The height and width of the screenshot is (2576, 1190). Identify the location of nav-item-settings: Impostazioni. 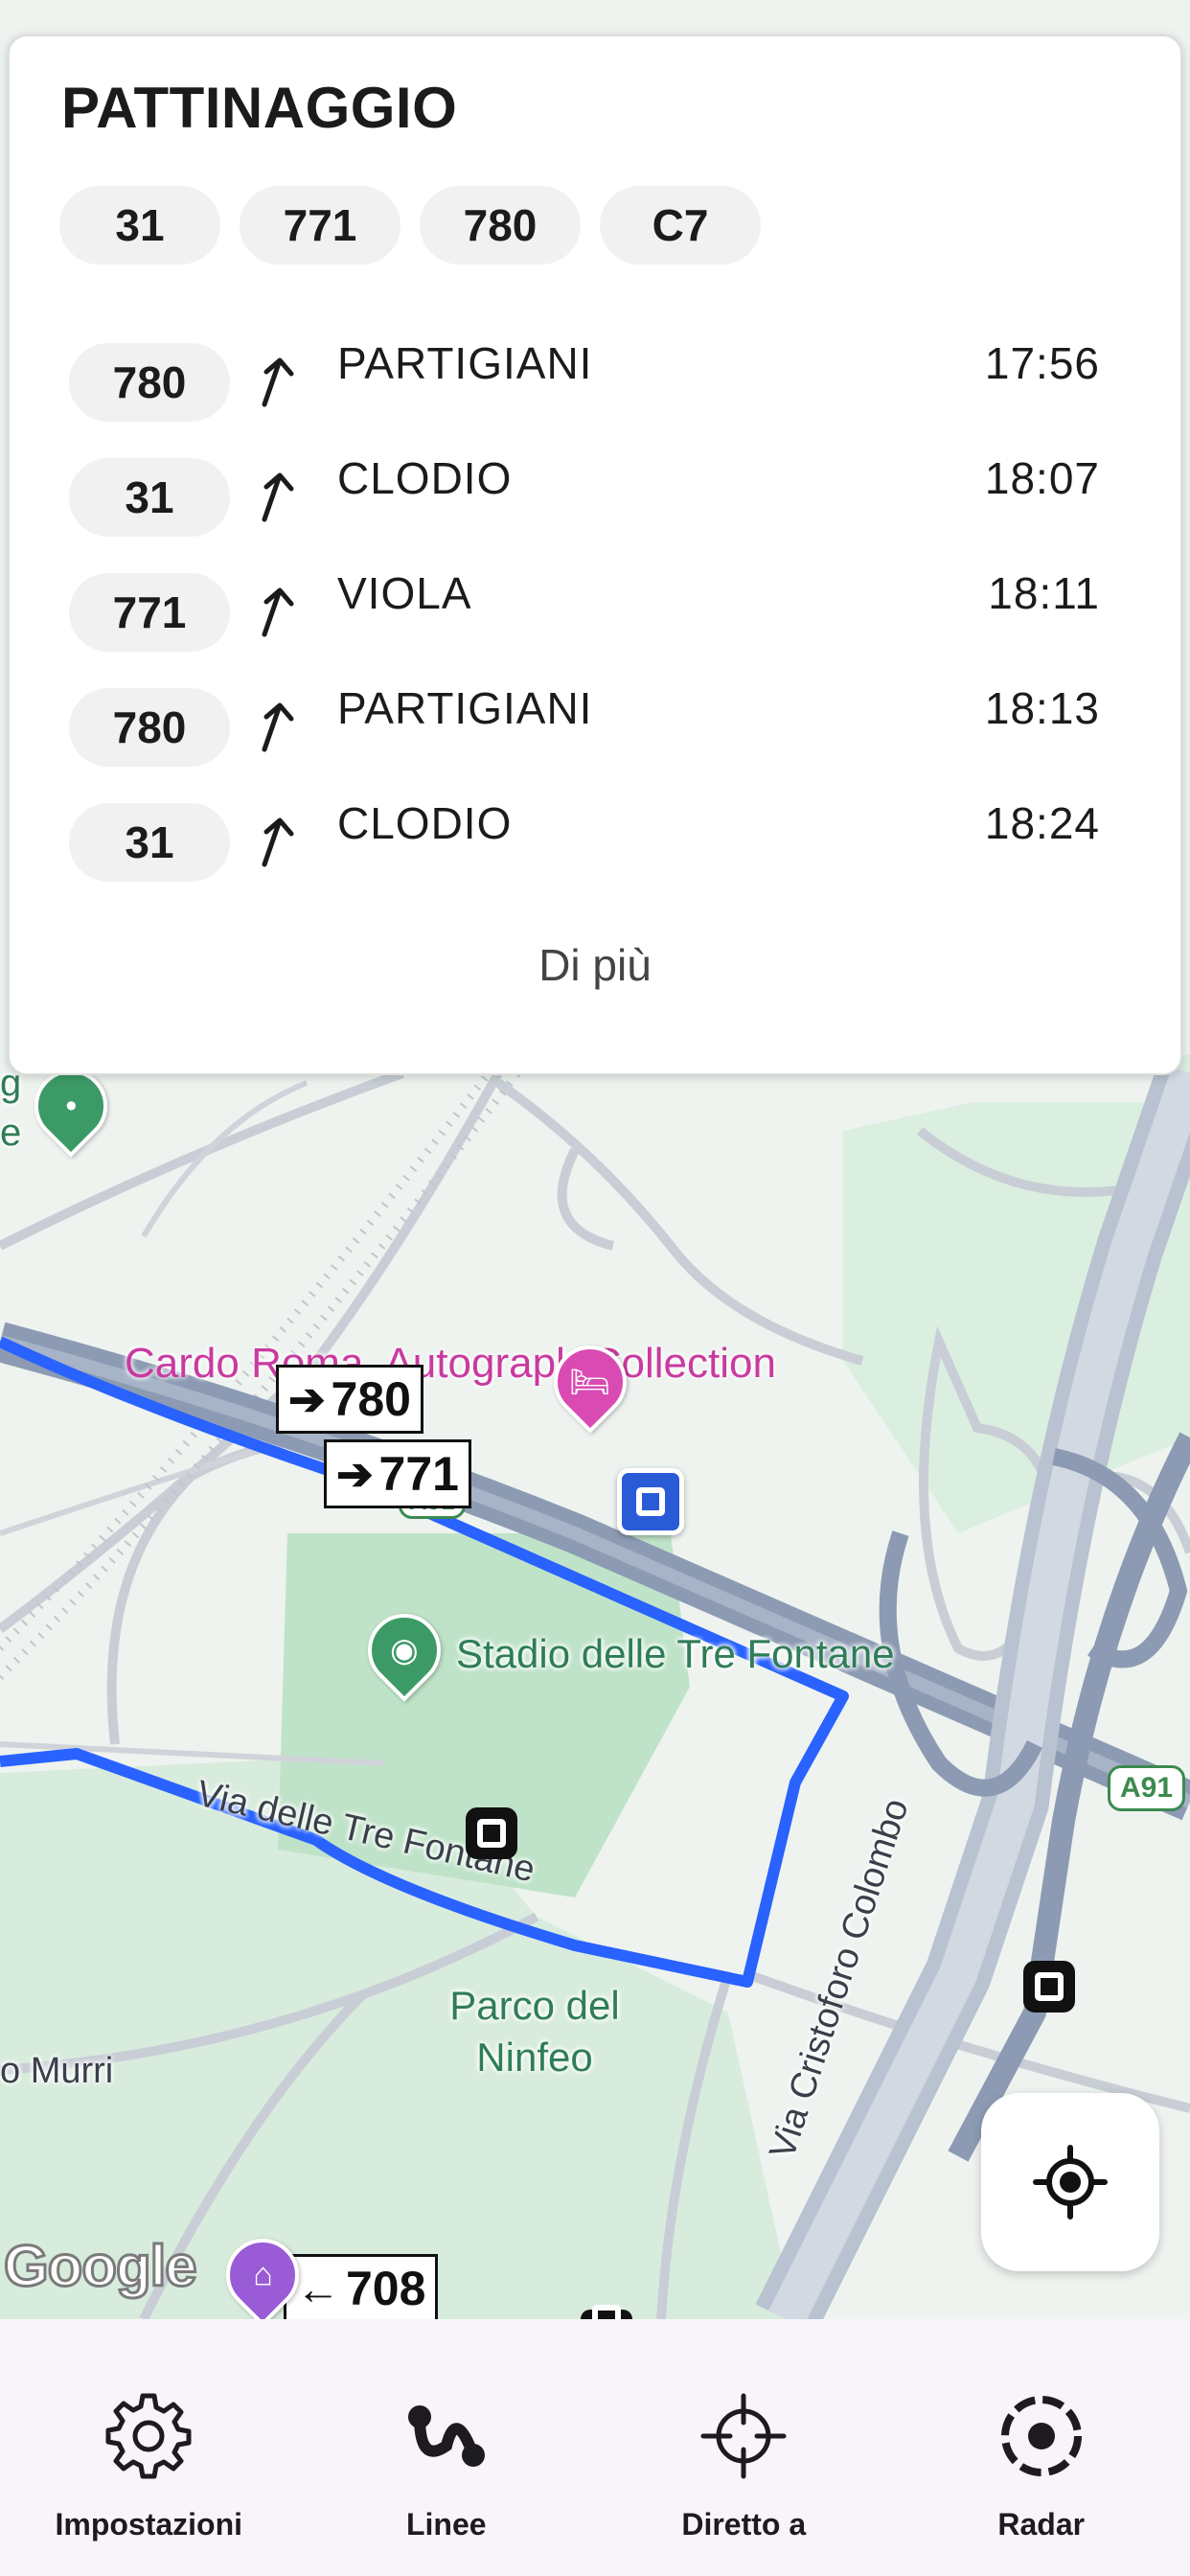
(149, 2447).